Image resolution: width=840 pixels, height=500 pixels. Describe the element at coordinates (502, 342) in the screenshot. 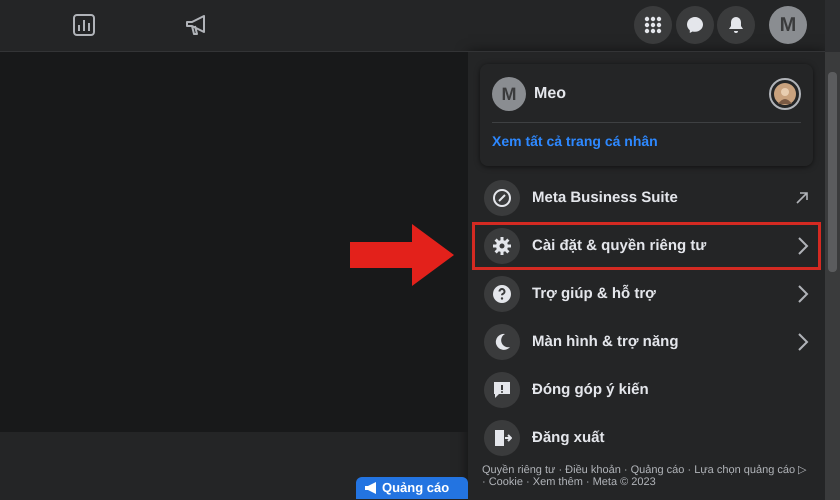

I see `moon-icon` at that location.